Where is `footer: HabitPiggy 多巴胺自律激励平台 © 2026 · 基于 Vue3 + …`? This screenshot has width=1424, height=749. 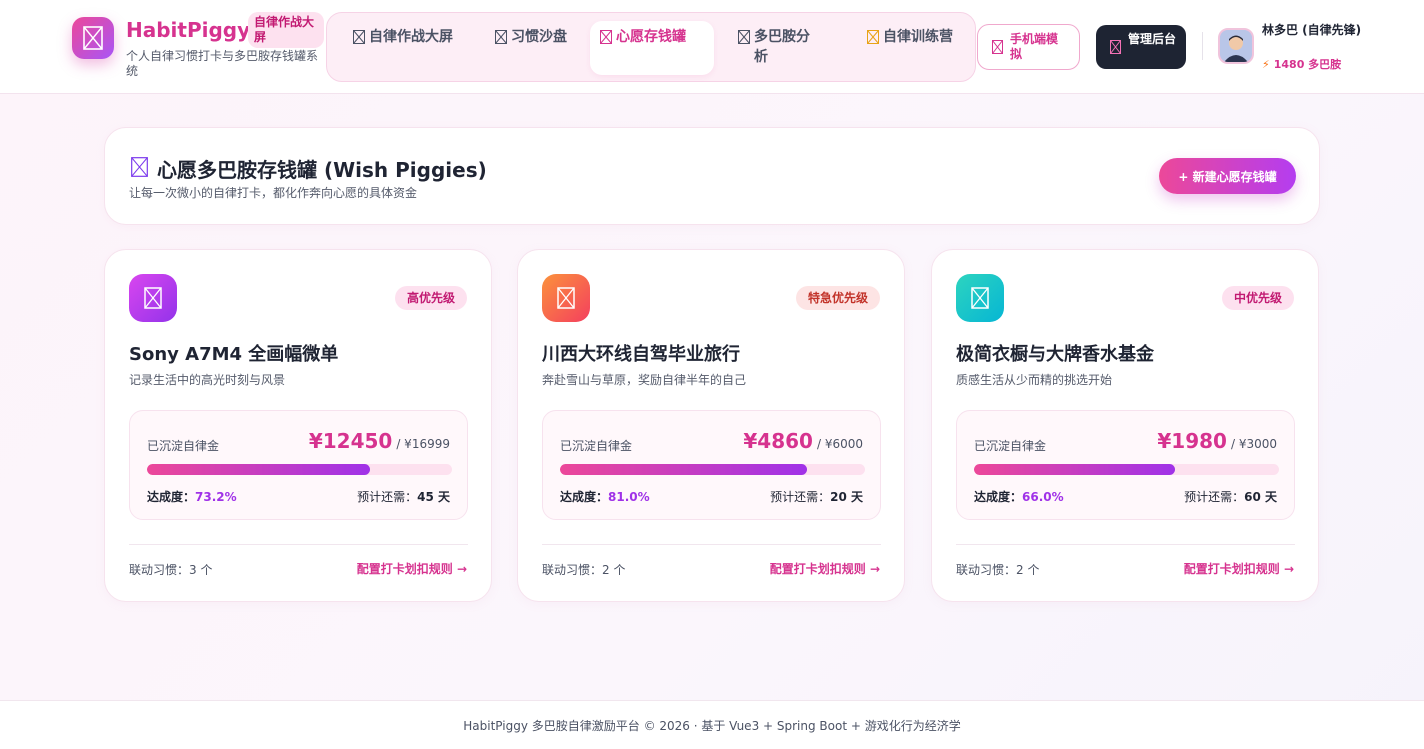
footer: HabitPiggy 多巴胺自律激励平台 © 2026 · 基于 Vue3 + … is located at coordinates (712, 724).